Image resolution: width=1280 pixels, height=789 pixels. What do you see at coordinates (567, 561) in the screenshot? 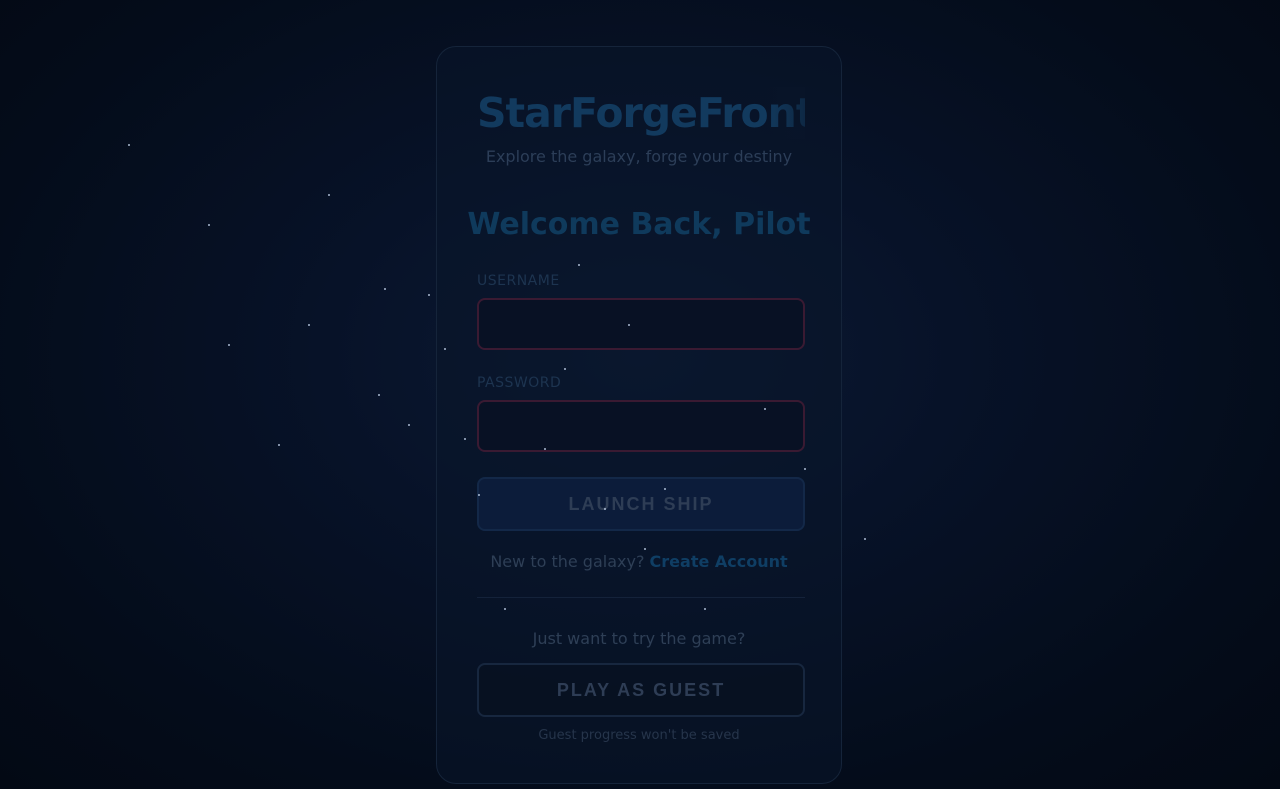
I see `signup-prompt: New to the galaxy?` at bounding box center [567, 561].